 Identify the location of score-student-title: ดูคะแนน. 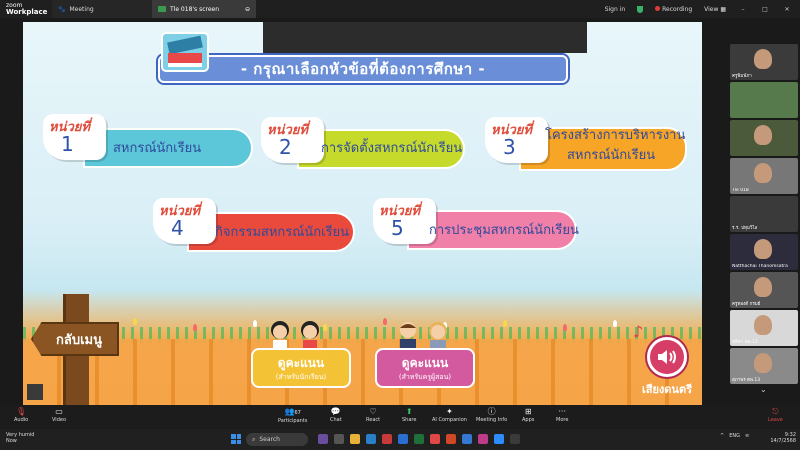
(301, 363).